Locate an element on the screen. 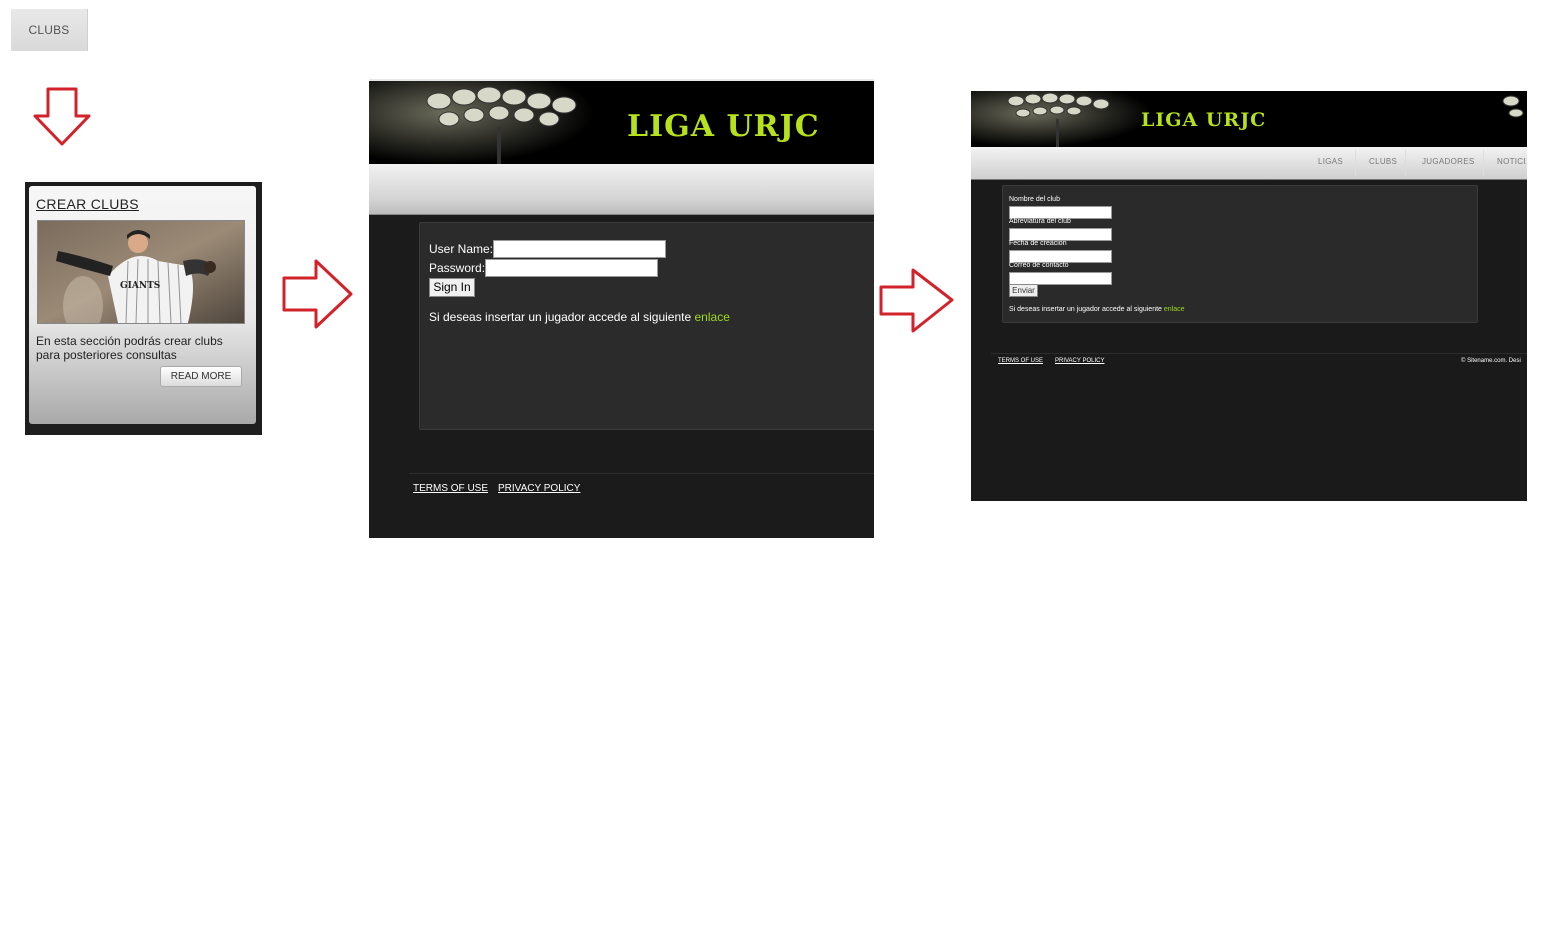  send-button: Enviar is located at coordinates (1023, 290).